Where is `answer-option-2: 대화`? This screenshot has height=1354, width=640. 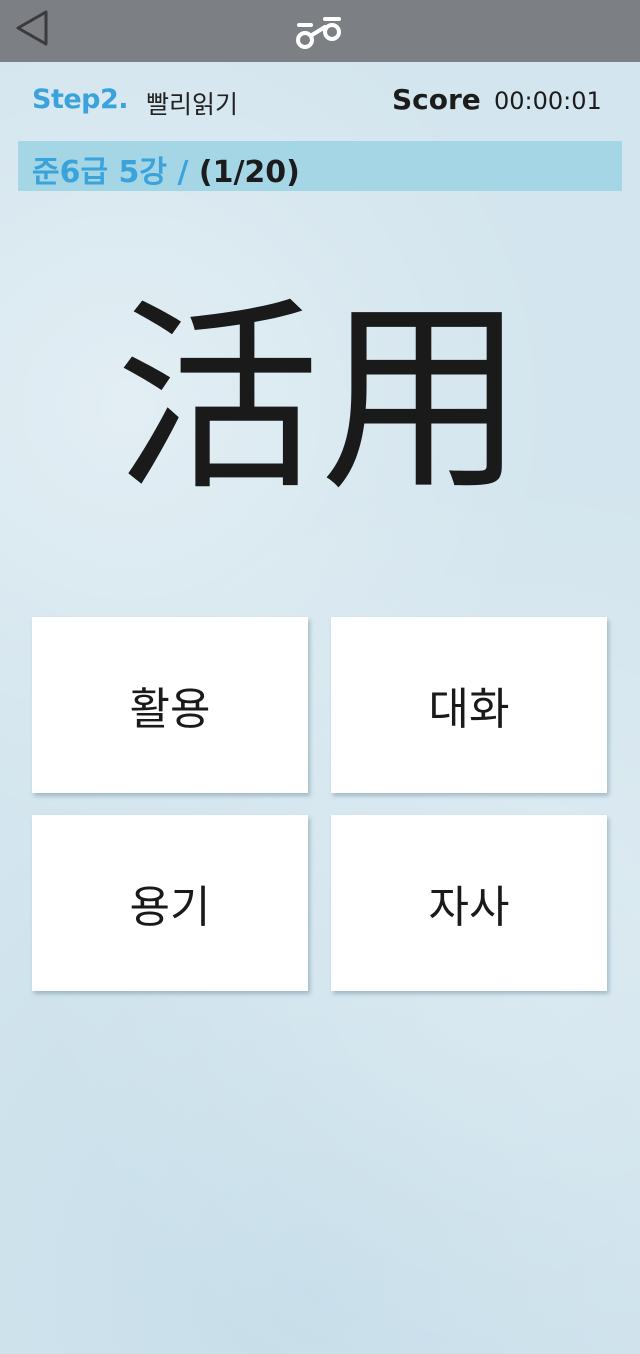
answer-option-2: 대화 is located at coordinates (469, 705).